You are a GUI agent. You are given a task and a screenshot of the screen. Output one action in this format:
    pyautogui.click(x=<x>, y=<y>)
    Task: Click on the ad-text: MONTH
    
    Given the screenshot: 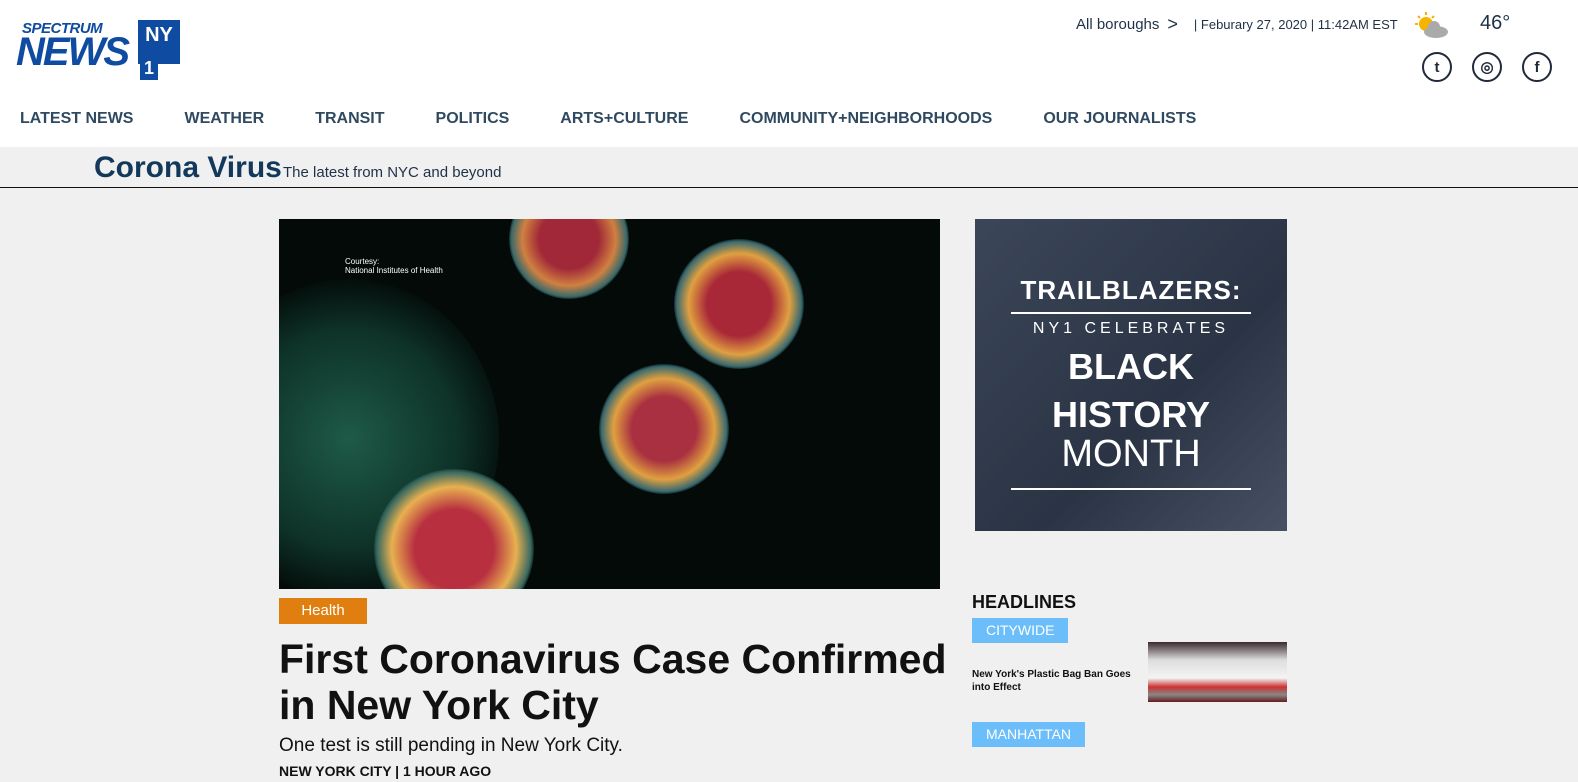 What is the action you would take?
    pyautogui.click(x=1131, y=454)
    